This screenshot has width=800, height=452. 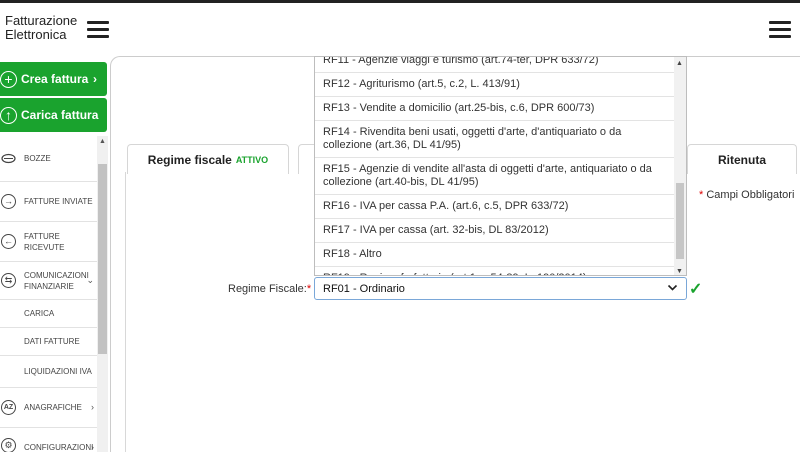 I want to click on selected-value: RF01 - Ordinario, so click(x=364, y=288).